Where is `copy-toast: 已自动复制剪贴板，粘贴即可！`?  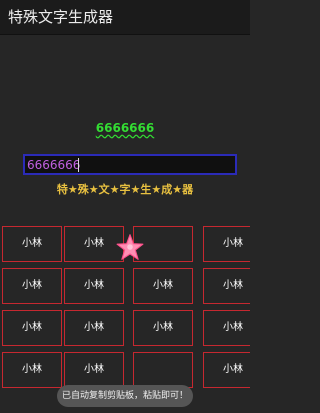
copy-toast: 已自动复制剪贴板，粘贴即可！ is located at coordinates (125, 396).